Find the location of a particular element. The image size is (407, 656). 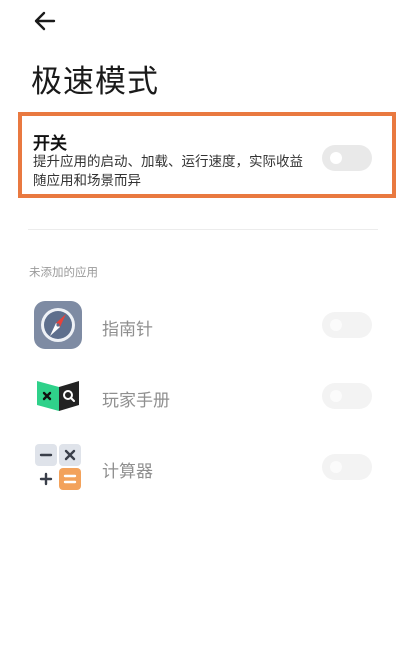

calculator-app-icon is located at coordinates (58, 467).